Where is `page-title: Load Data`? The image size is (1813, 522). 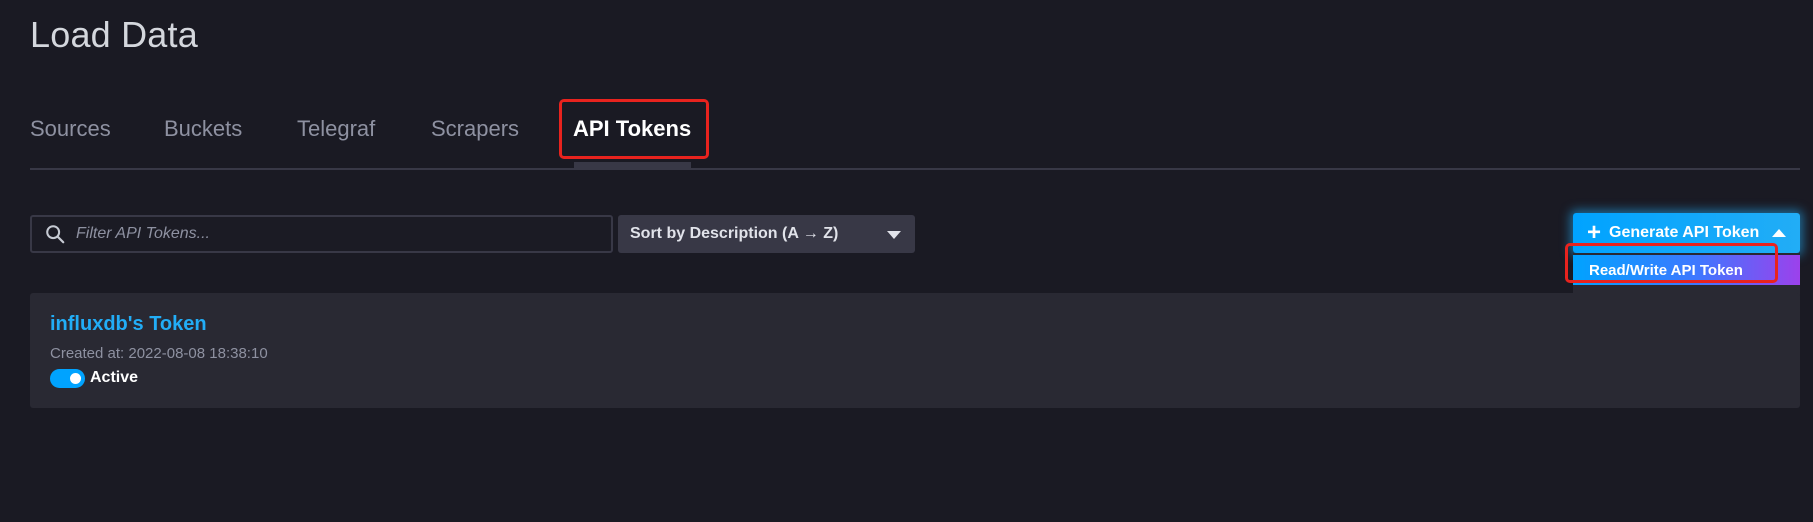
page-title: Load Data is located at coordinates (114, 34).